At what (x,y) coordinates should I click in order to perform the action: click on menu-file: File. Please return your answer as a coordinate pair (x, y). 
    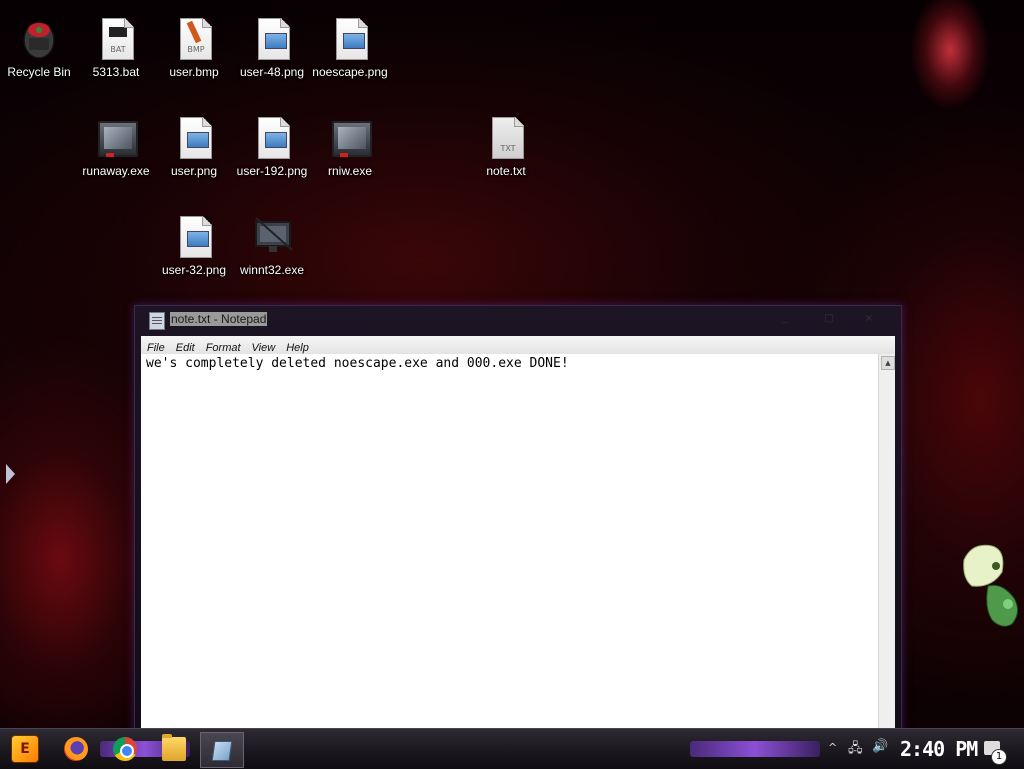
    Looking at the image, I should click on (155, 347).